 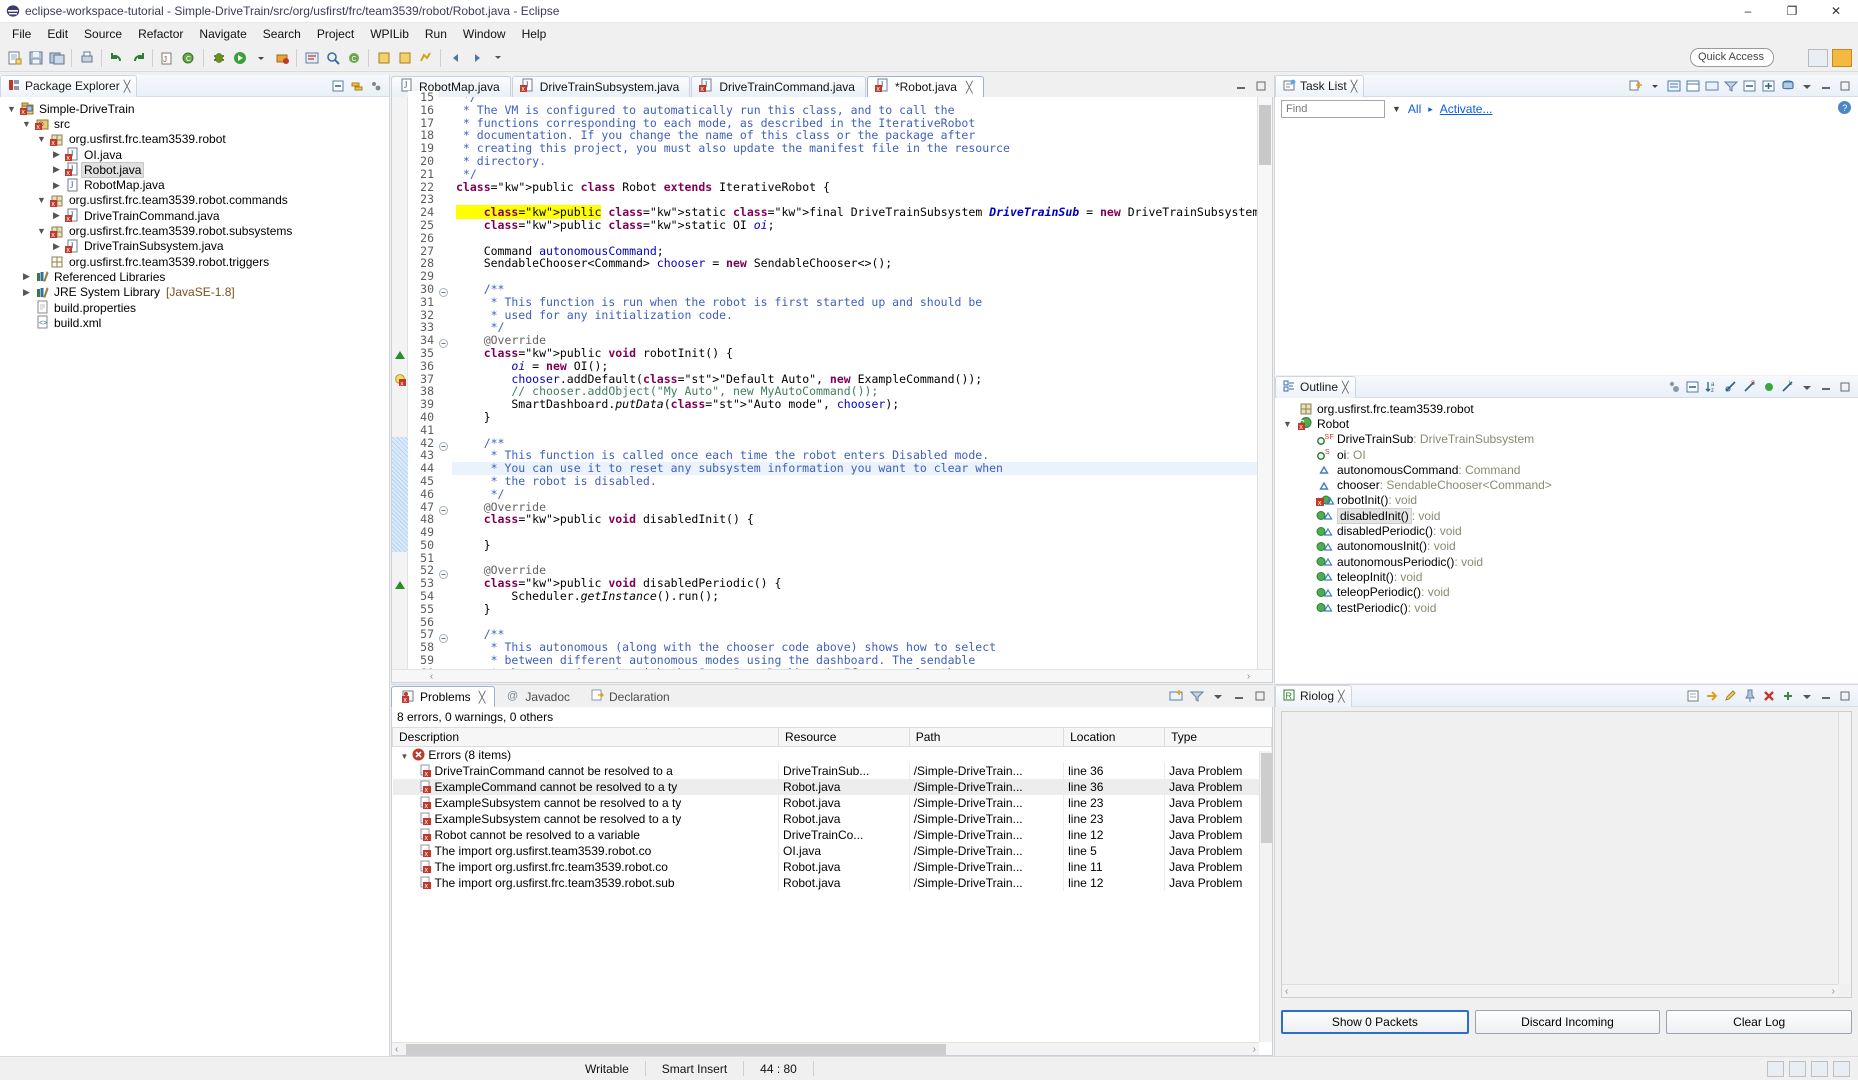 What do you see at coordinates (1566, 439) in the screenshot?
I see `outline-item-drivetrainsub: S F DriveTrainSub : DriveTrainSubsystem` at bounding box center [1566, 439].